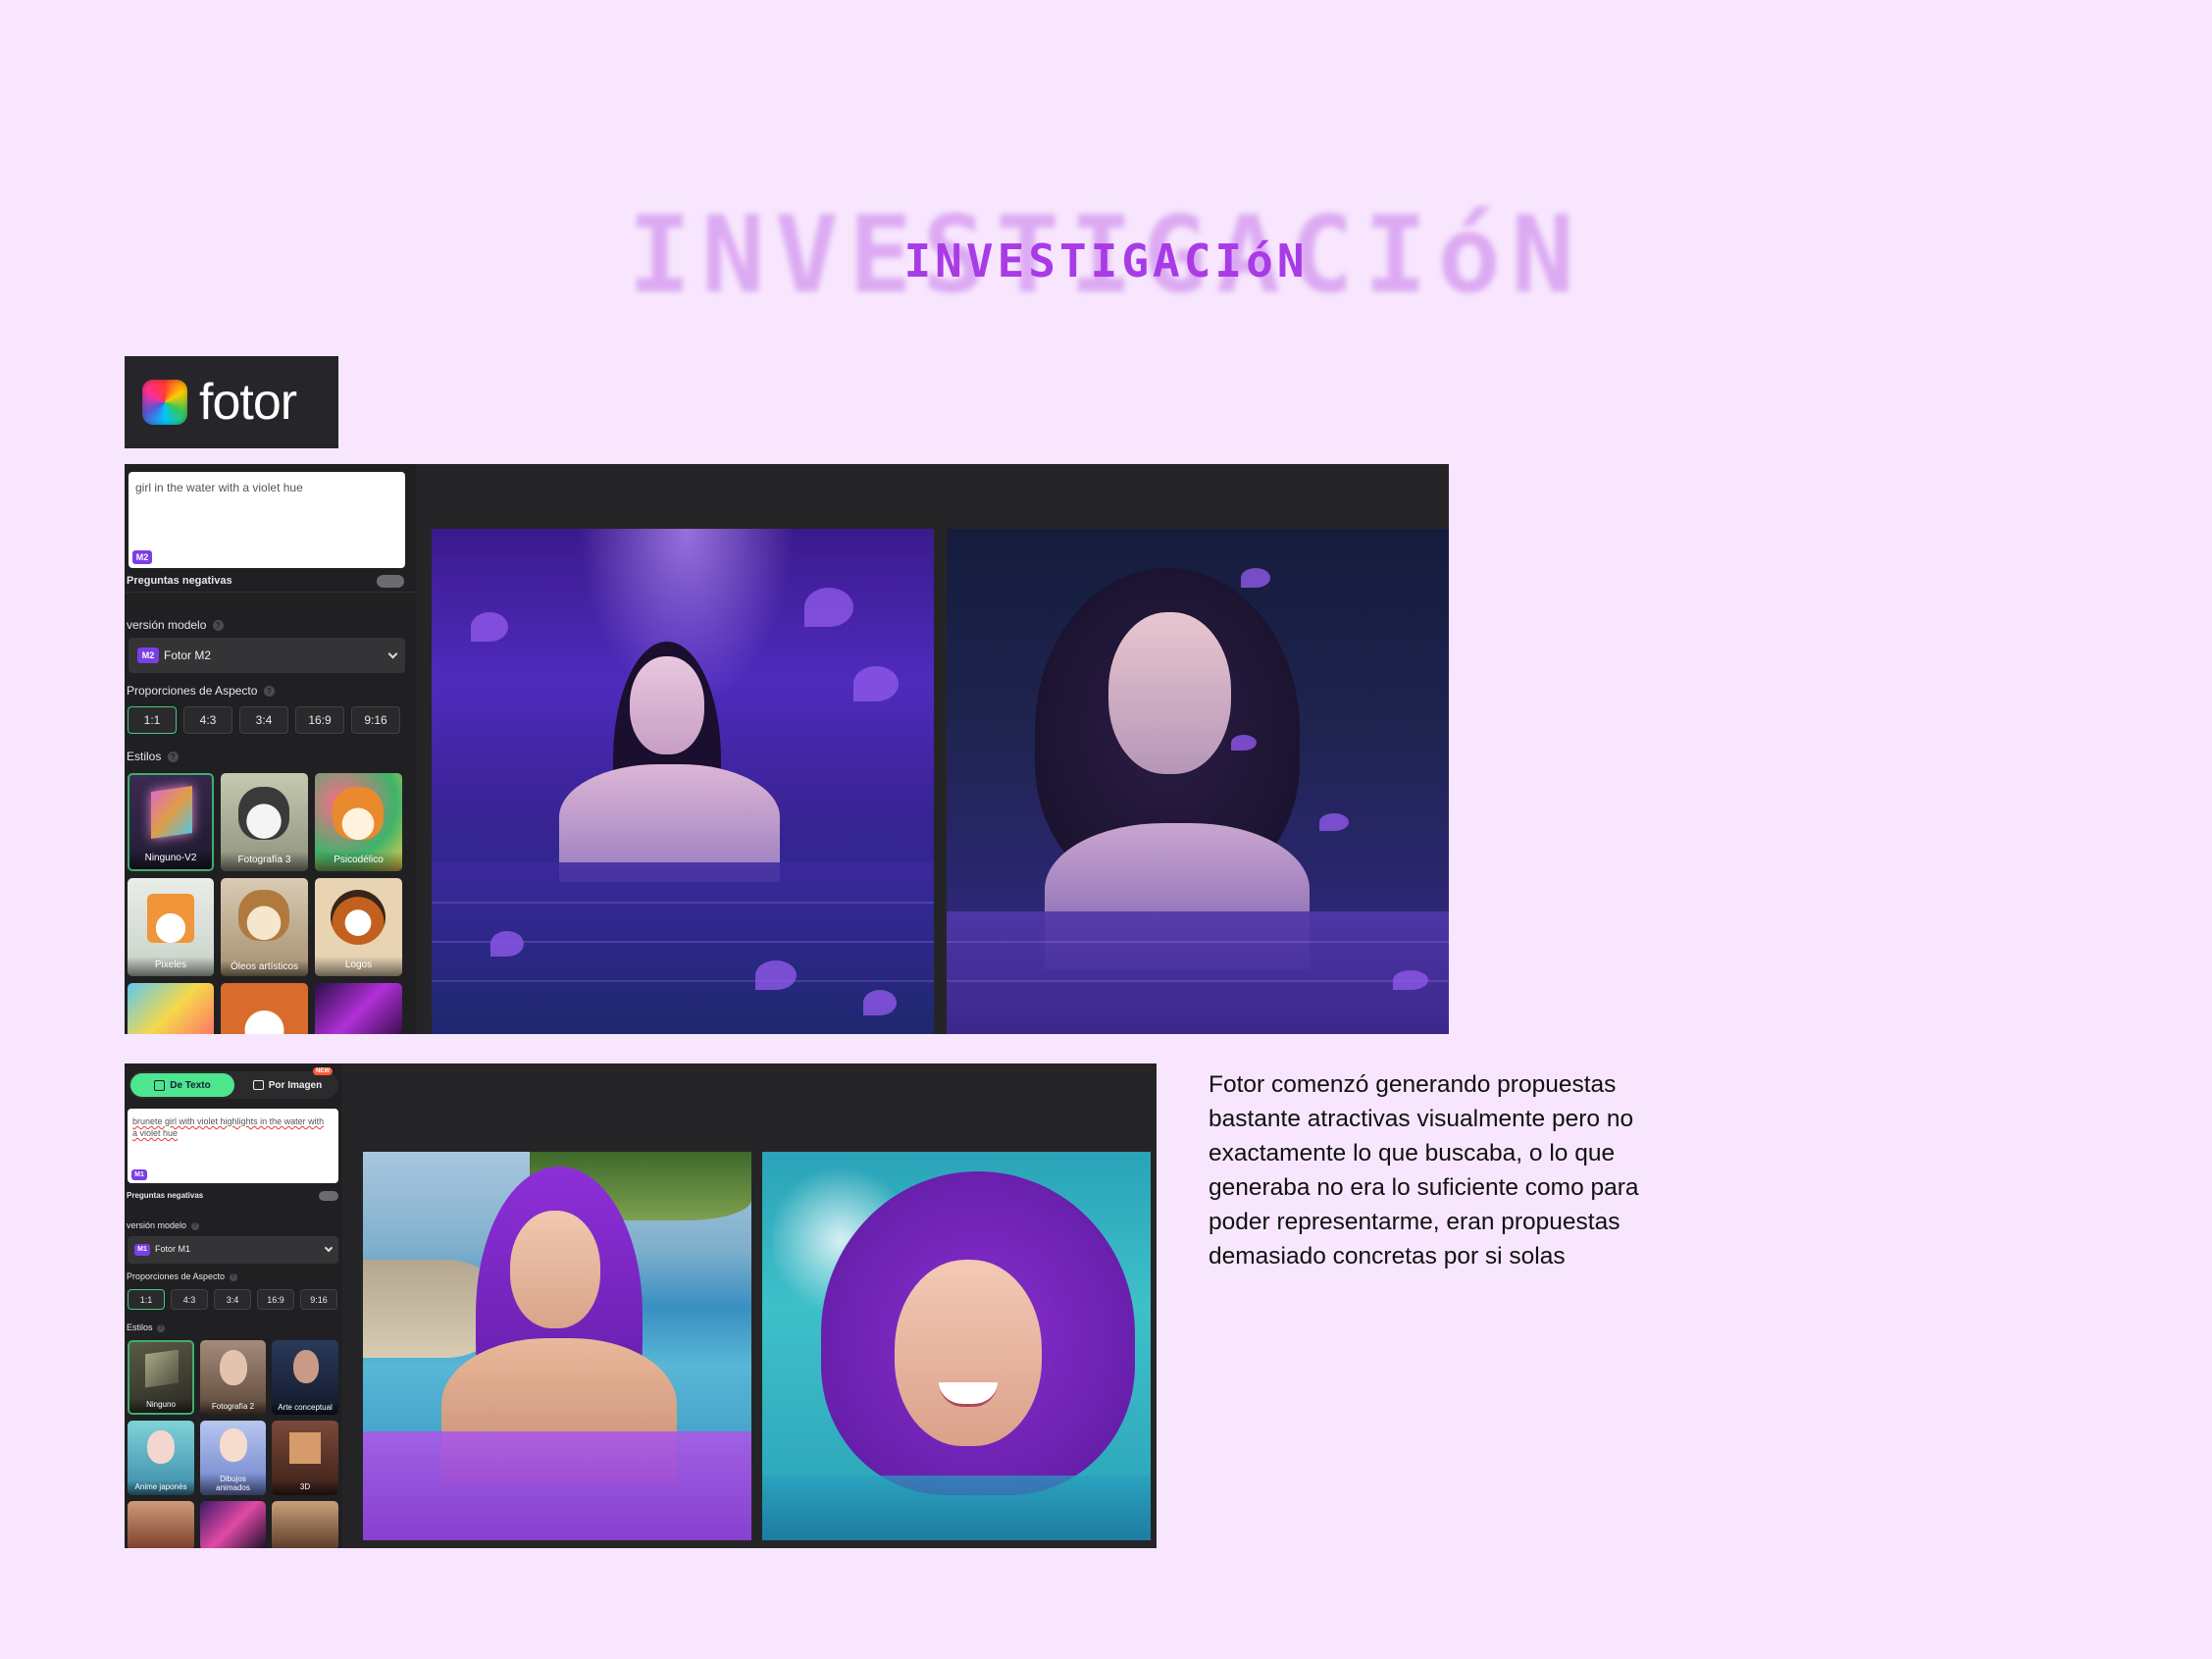 Image resolution: width=2212 pixels, height=1659 pixels. What do you see at coordinates (264, 822) in the screenshot?
I see `style-tile-fotografia-3: Fotografía 3` at bounding box center [264, 822].